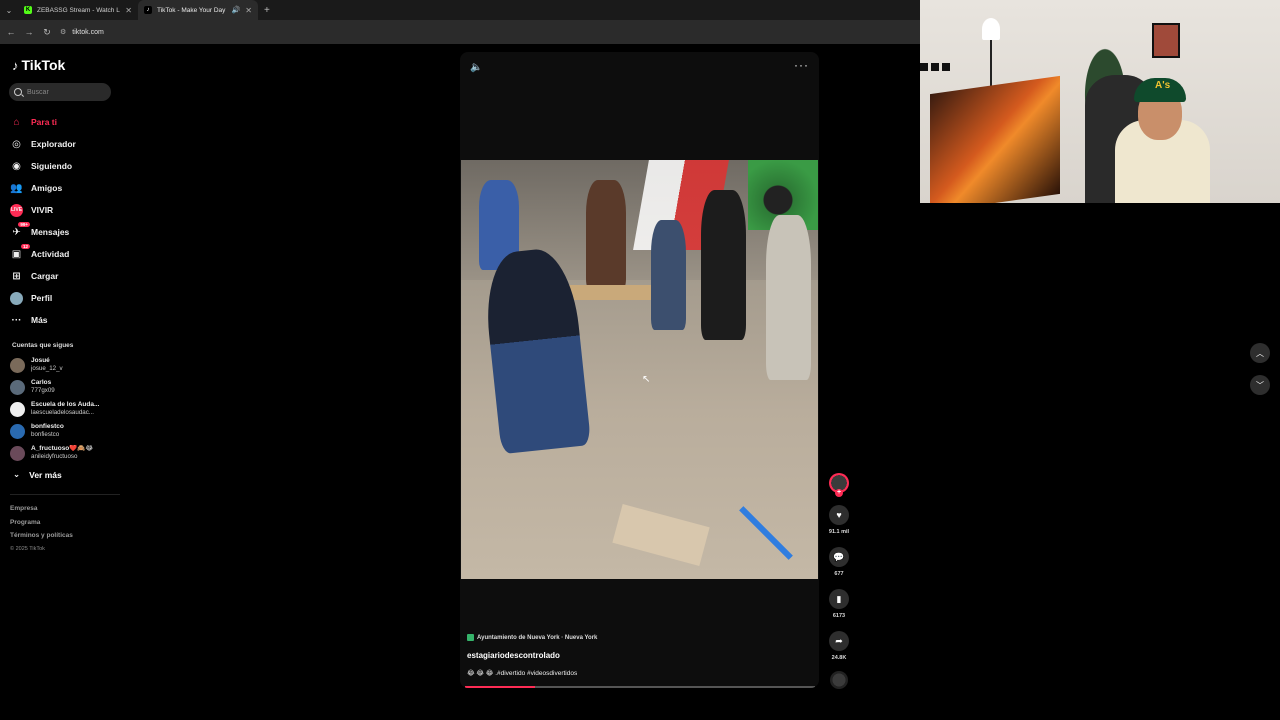 Image resolution: width=1280 pixels, height=720 pixels. Describe the element at coordinates (839, 616) in the screenshot. I see `save-count: 6173` at that location.